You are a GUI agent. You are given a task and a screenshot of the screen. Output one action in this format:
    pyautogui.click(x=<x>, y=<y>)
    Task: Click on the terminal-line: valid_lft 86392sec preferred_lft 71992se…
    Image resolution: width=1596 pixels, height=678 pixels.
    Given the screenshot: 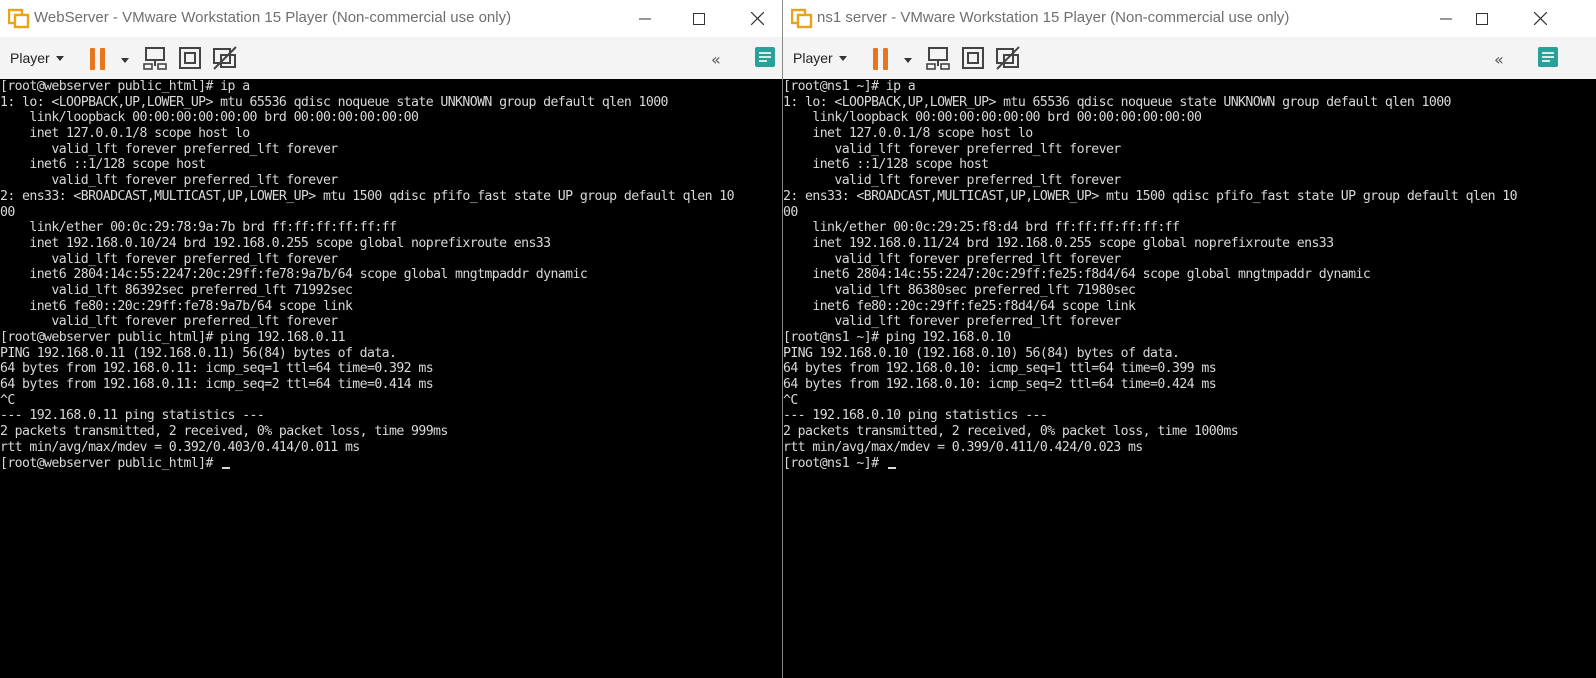 What is the action you would take?
    pyautogui.click(x=176, y=290)
    